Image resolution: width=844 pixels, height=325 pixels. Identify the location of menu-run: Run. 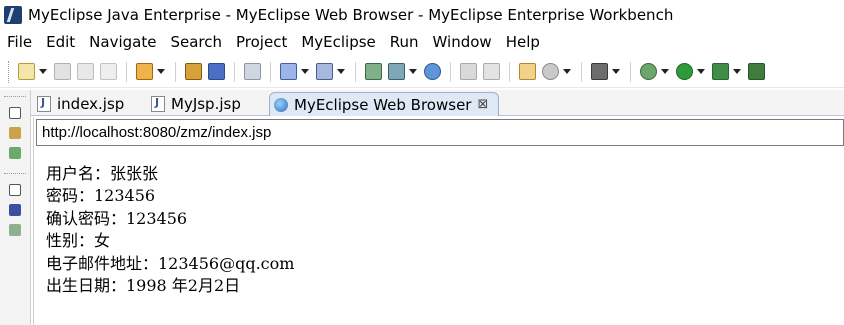
(404, 42).